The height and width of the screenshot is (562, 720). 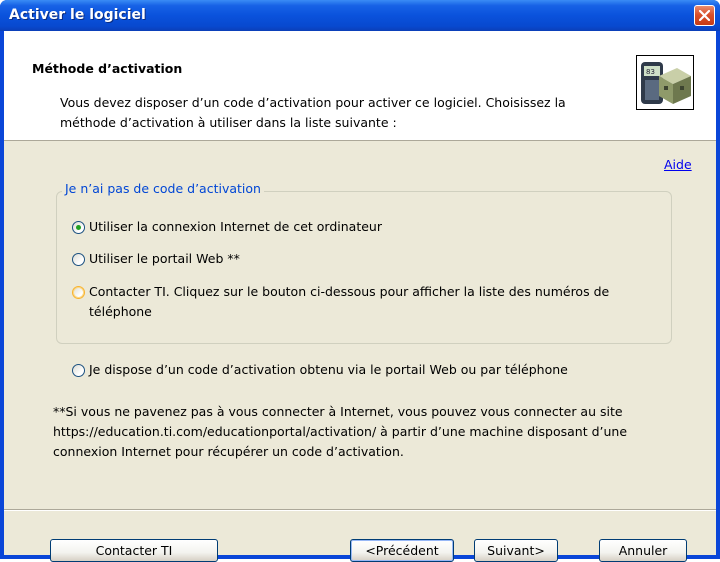 What do you see at coordinates (665, 82) in the screenshot?
I see `calculator-package-icon: 83` at bounding box center [665, 82].